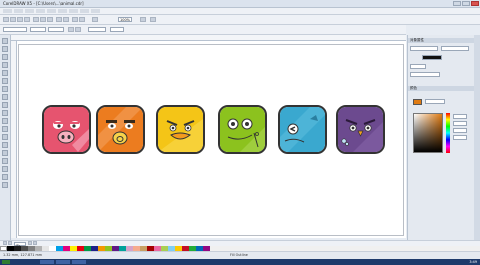  What do you see at coordinates (5, 129) in the screenshot?
I see `table-tool-icon` at bounding box center [5, 129].